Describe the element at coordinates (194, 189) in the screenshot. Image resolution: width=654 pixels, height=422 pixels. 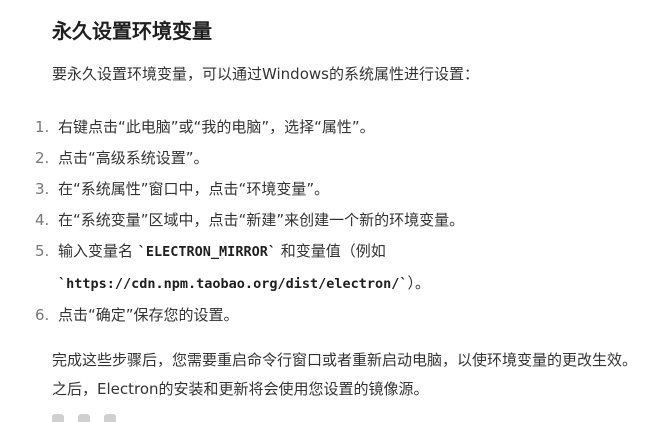
I see `list-item-text: 在“系统属性”窗口中，点击“环境变量”。` at that location.